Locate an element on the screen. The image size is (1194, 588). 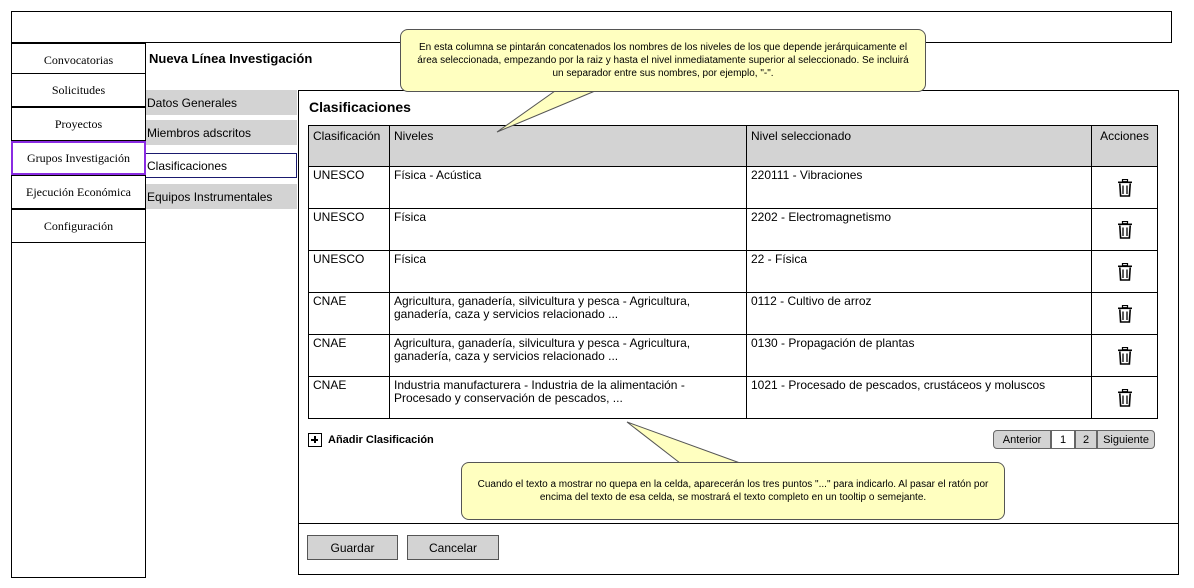
menu-item-convocatorias: Convocatorias is located at coordinates (78, 60).